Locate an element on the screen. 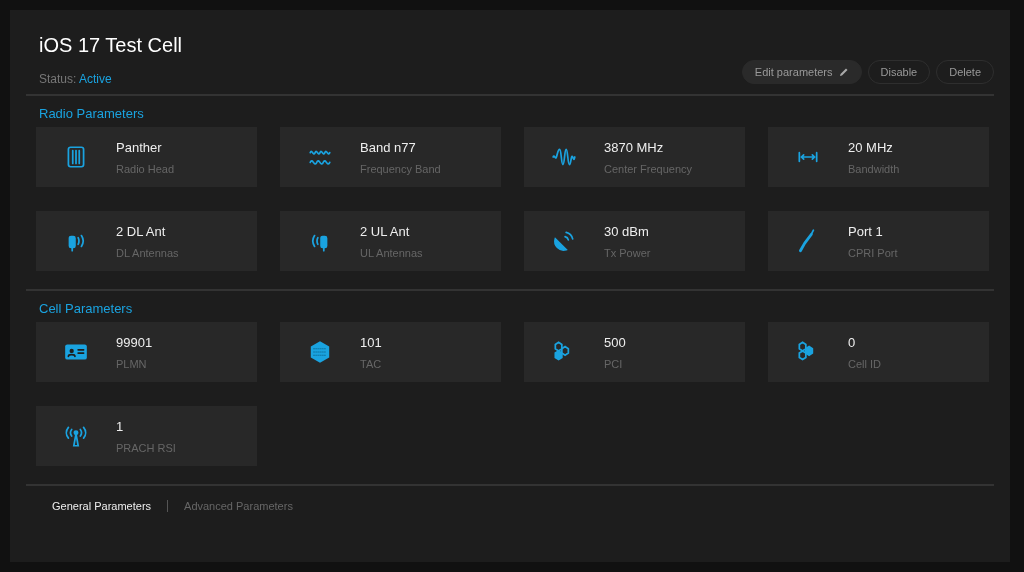 This screenshot has height=572, width=1024. page-title: iOS 17 Test Cell is located at coordinates (111, 45).